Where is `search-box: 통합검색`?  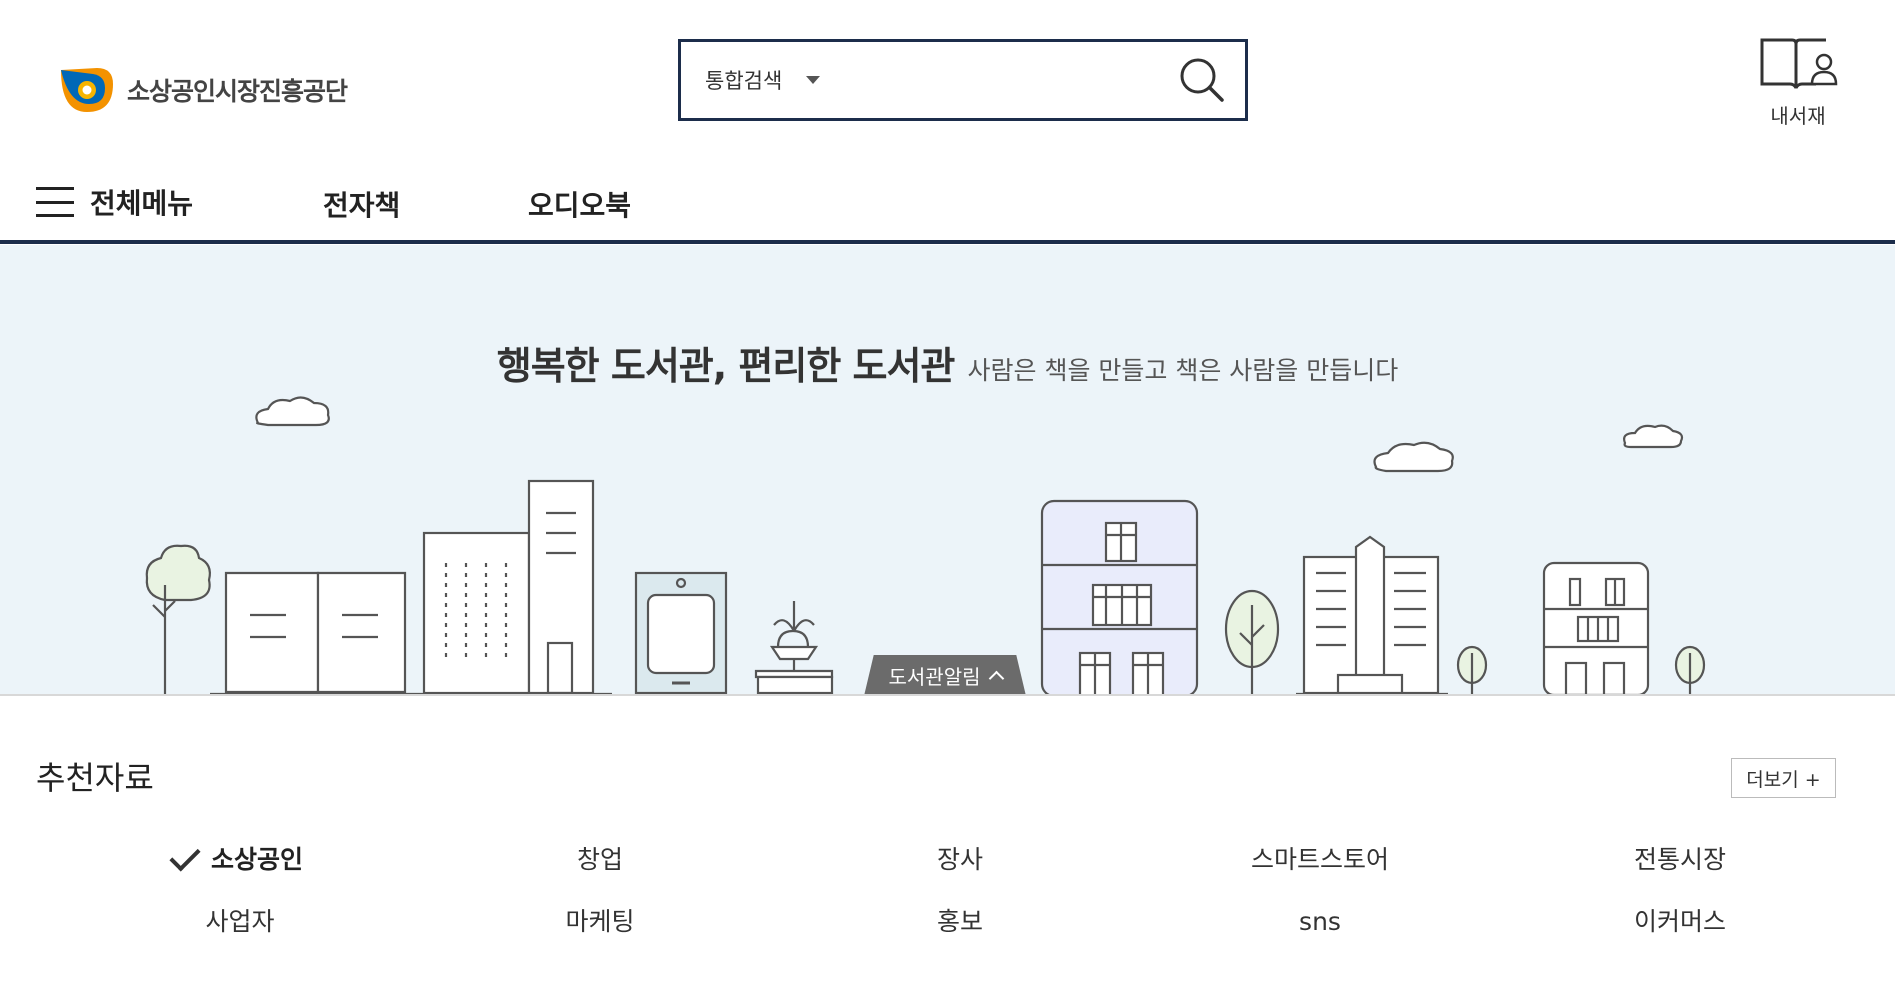
search-box: 통합검색 is located at coordinates (963, 80).